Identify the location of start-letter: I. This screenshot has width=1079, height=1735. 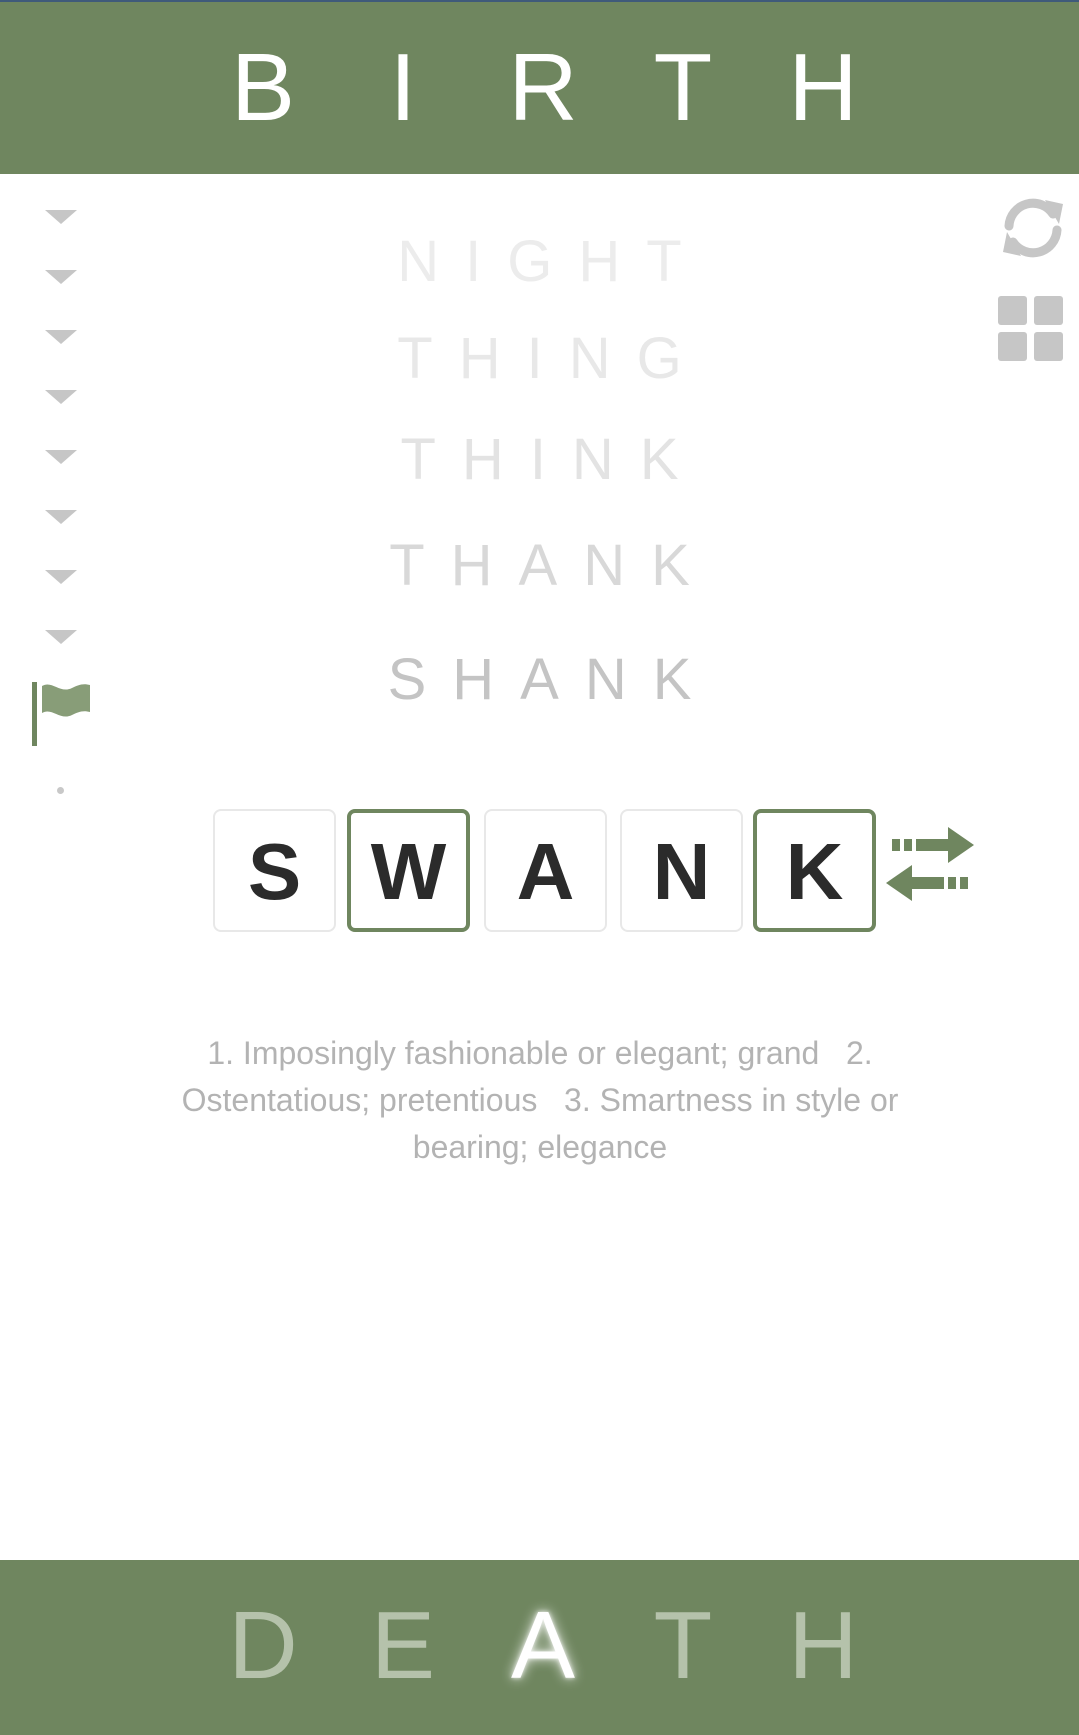
(403, 87).